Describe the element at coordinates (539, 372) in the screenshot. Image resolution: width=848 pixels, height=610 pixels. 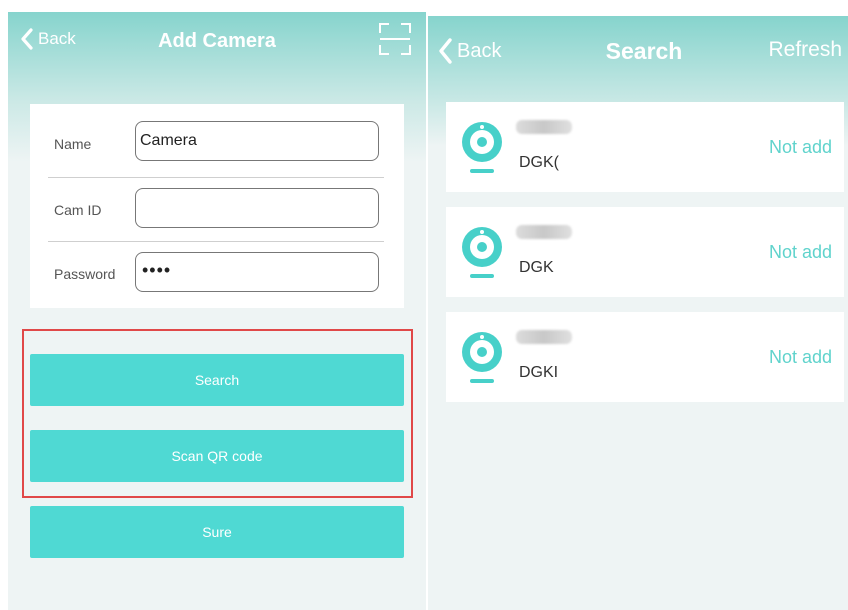
I see `device-id: DGKI` at that location.